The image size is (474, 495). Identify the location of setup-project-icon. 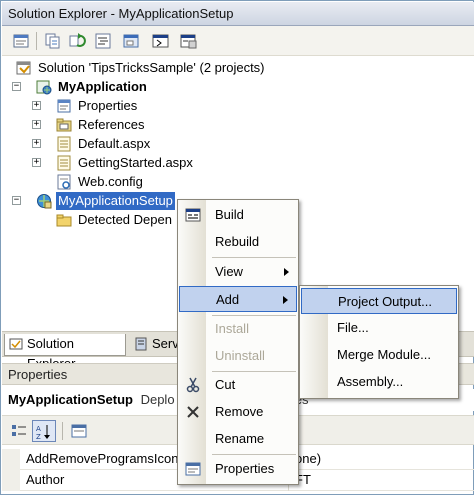
(44, 201).